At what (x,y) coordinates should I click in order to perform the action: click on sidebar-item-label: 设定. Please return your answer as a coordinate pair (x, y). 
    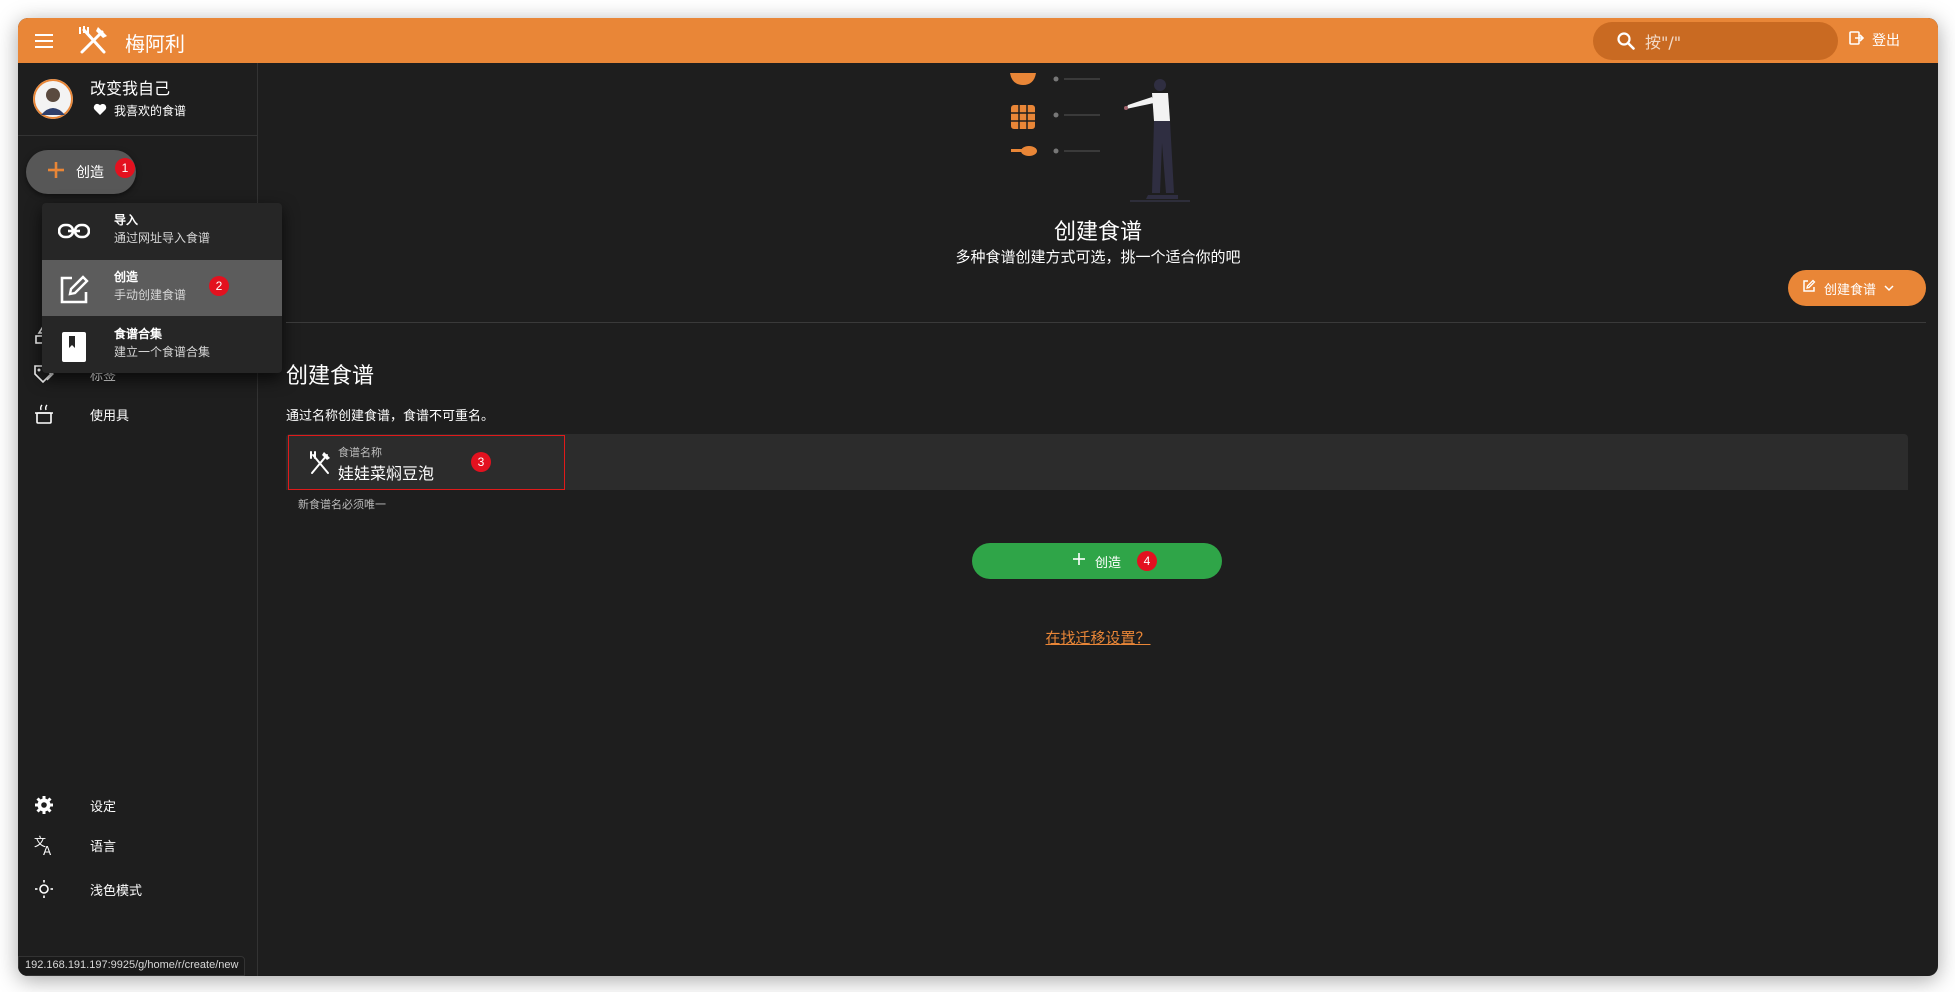
    Looking at the image, I should click on (103, 807).